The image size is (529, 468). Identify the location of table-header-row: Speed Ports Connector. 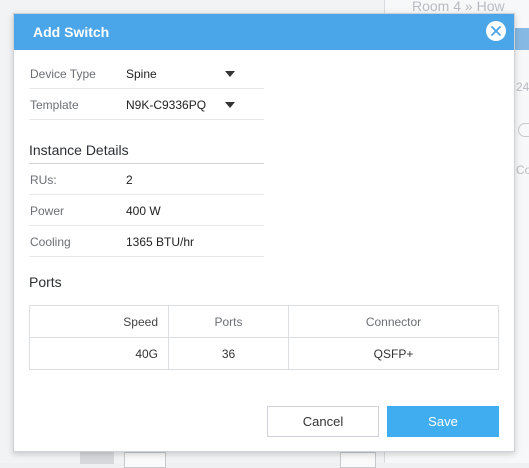
(264, 321).